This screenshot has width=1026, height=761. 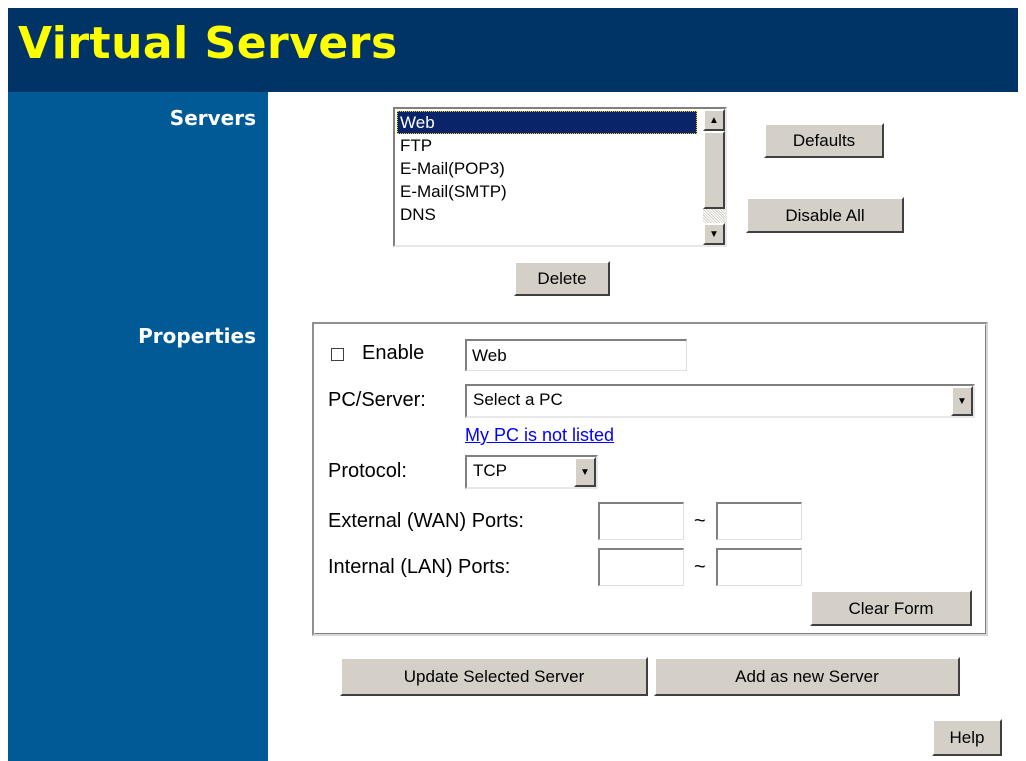 What do you see at coordinates (337, 354) in the screenshot?
I see `enable-checkbox` at bounding box center [337, 354].